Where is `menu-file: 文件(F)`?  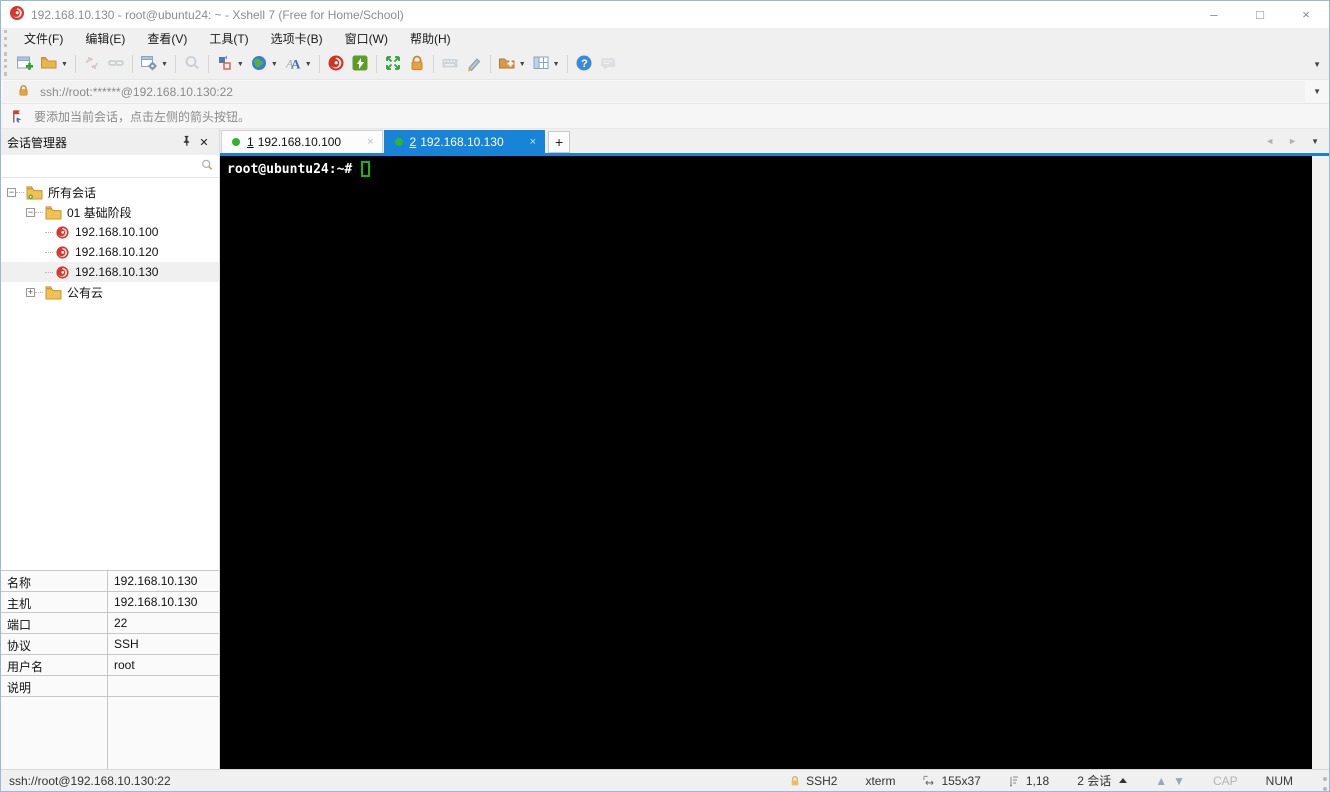
menu-file: 文件(F) is located at coordinates (43, 38).